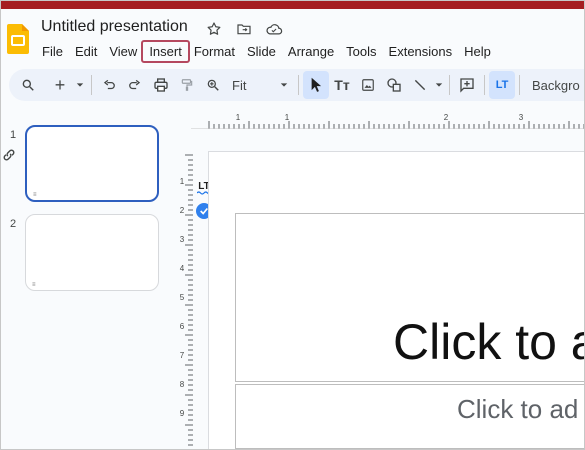 This screenshot has width=585, height=450. What do you see at coordinates (274, 29) in the screenshot?
I see `cloud-status-icon` at bounding box center [274, 29].